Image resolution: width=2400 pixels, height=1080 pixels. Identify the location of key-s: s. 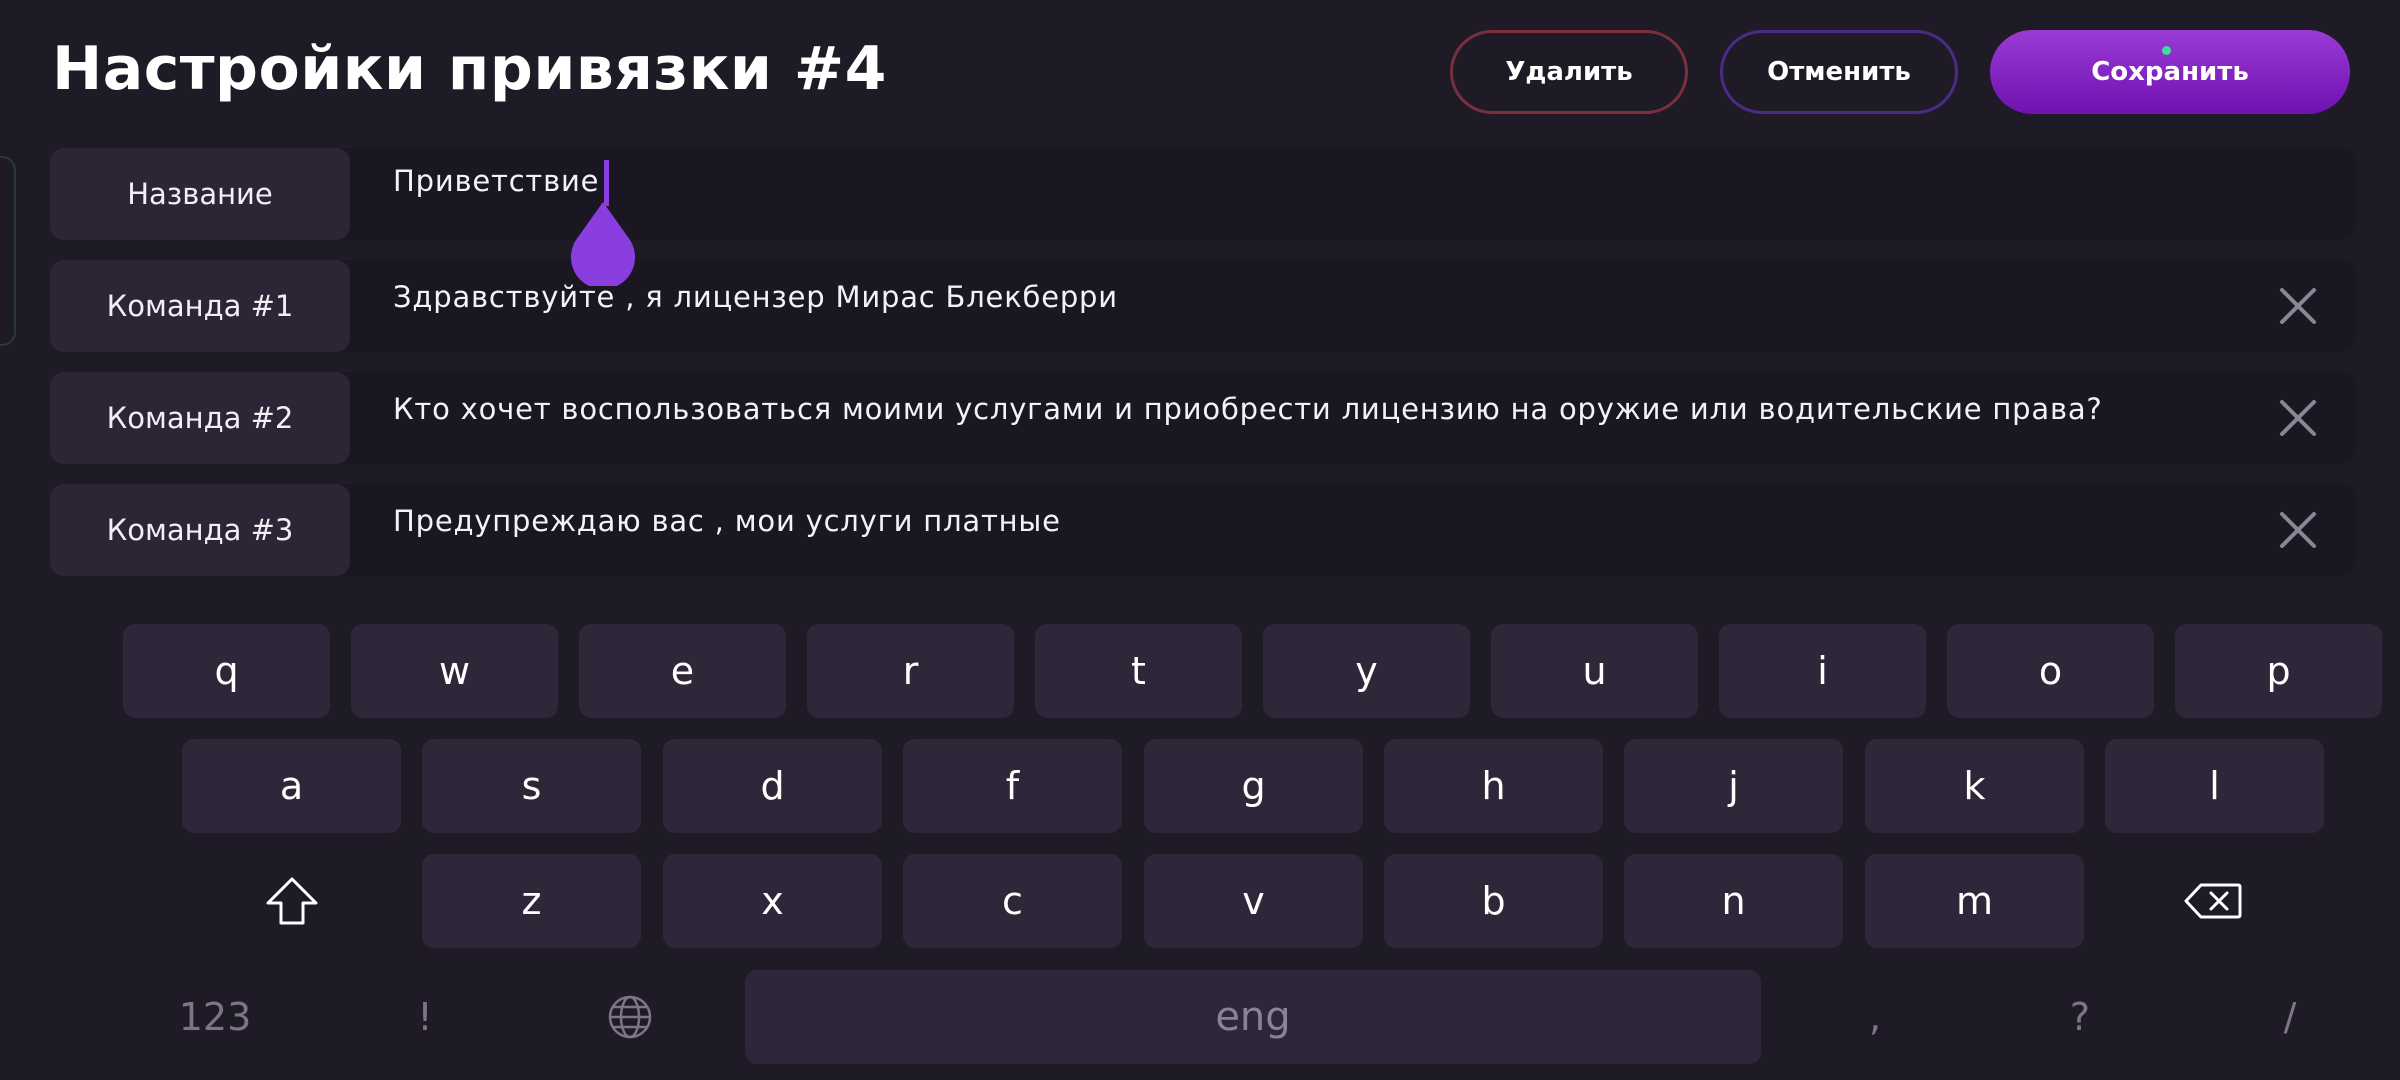
(531, 786).